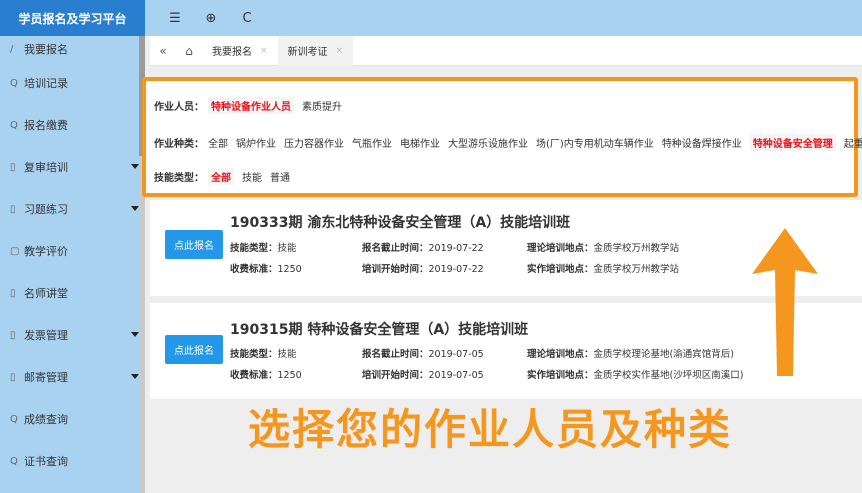 The width and height of the screenshot is (862, 493). Describe the element at coordinates (252, 176) in the screenshot. I see `filter-option: 技能` at that location.